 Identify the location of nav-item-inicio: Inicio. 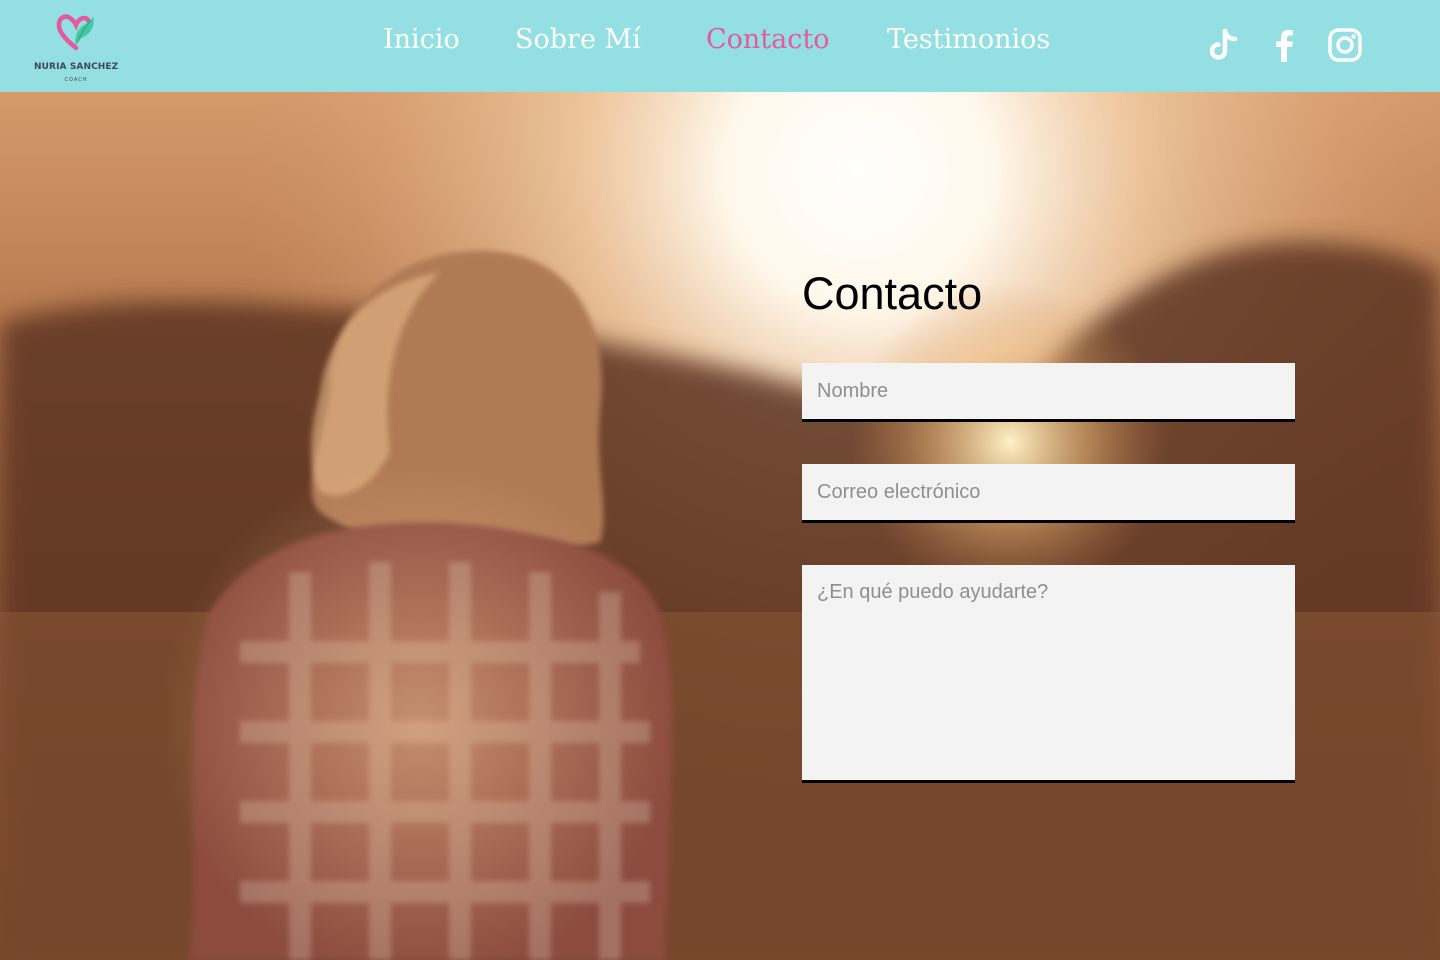
(421, 39).